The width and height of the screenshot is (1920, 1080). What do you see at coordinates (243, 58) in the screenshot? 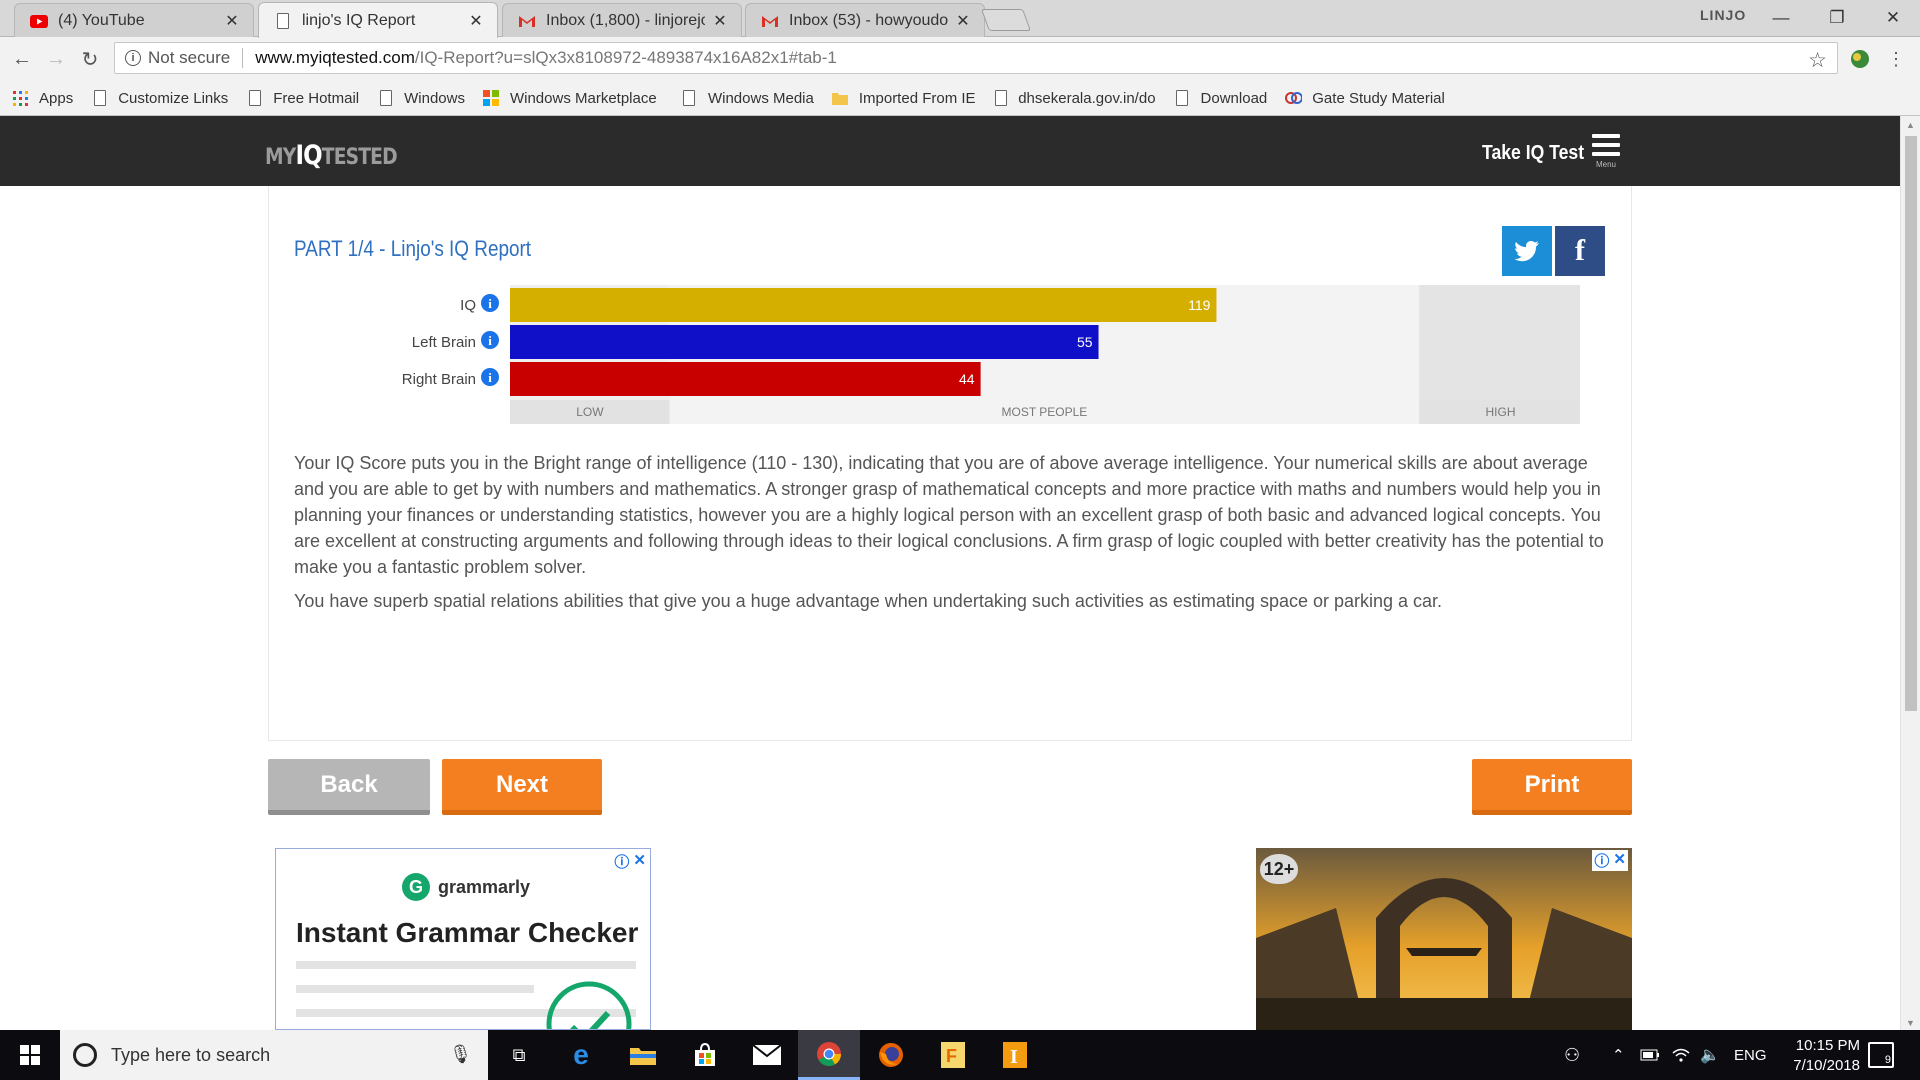
I see `divider` at bounding box center [243, 58].